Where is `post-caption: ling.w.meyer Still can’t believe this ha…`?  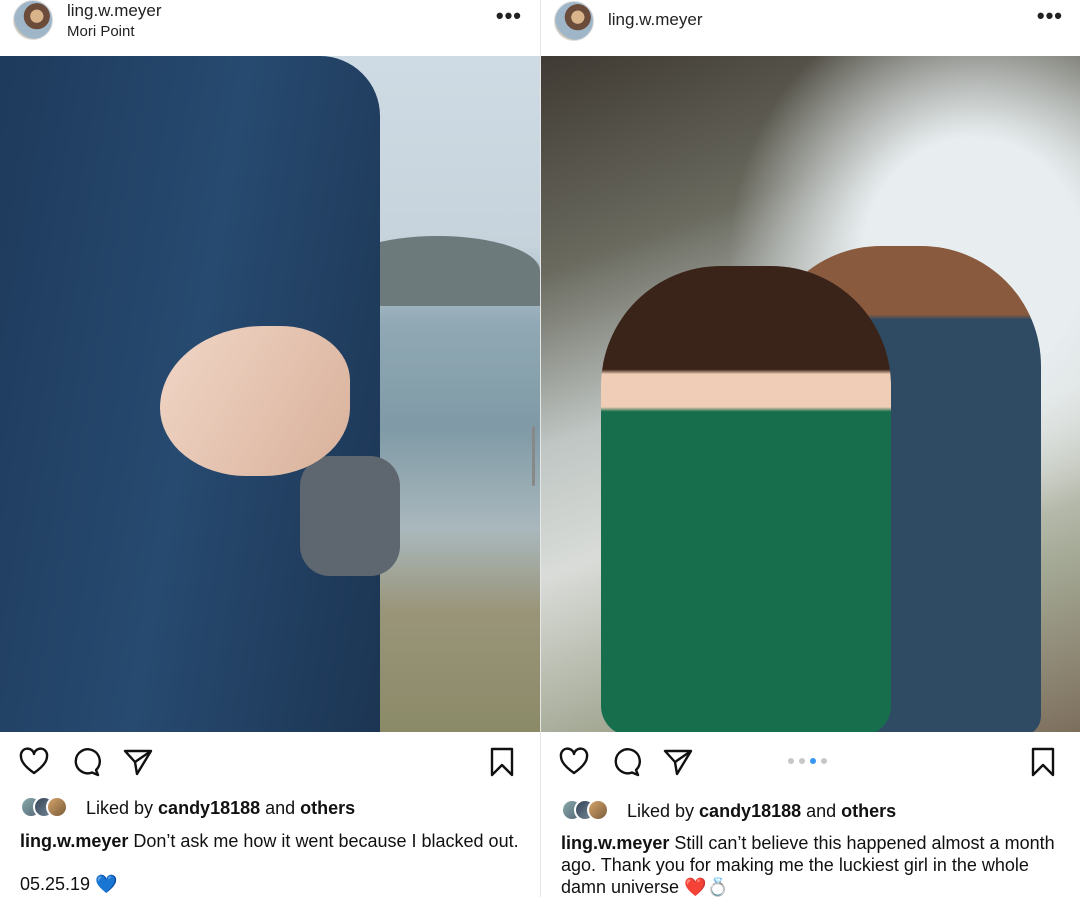
post-caption: ling.w.meyer Still can’t believe this ha… is located at coordinates (813, 864).